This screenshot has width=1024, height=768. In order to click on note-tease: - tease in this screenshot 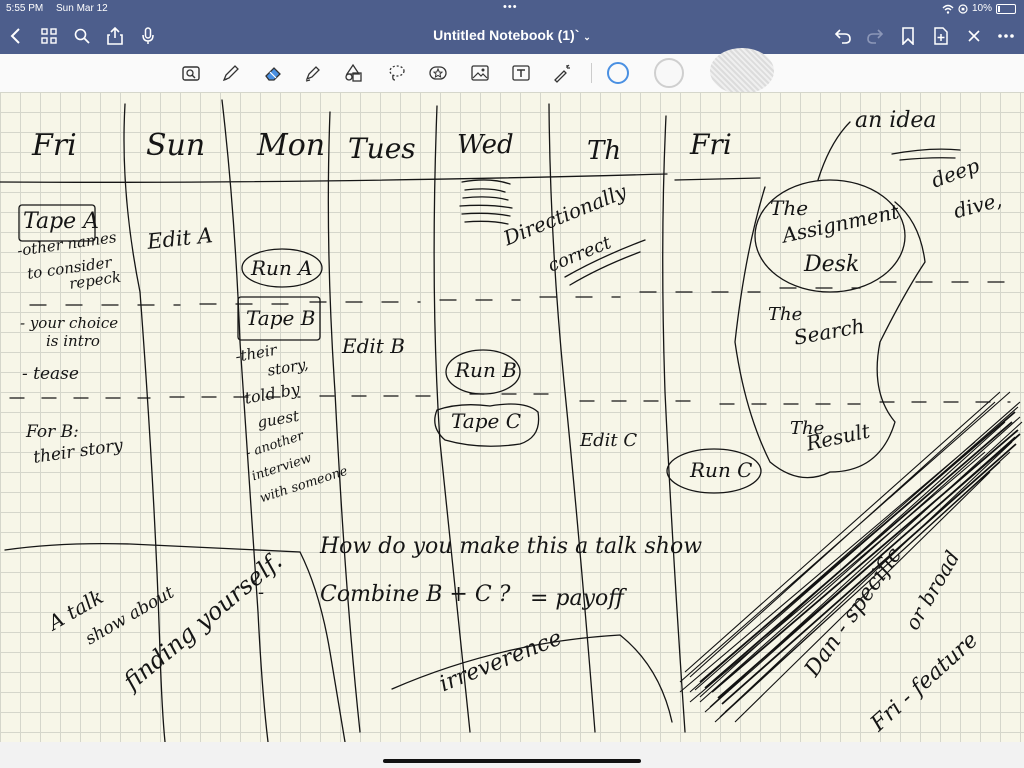, I will do `click(50, 374)`.